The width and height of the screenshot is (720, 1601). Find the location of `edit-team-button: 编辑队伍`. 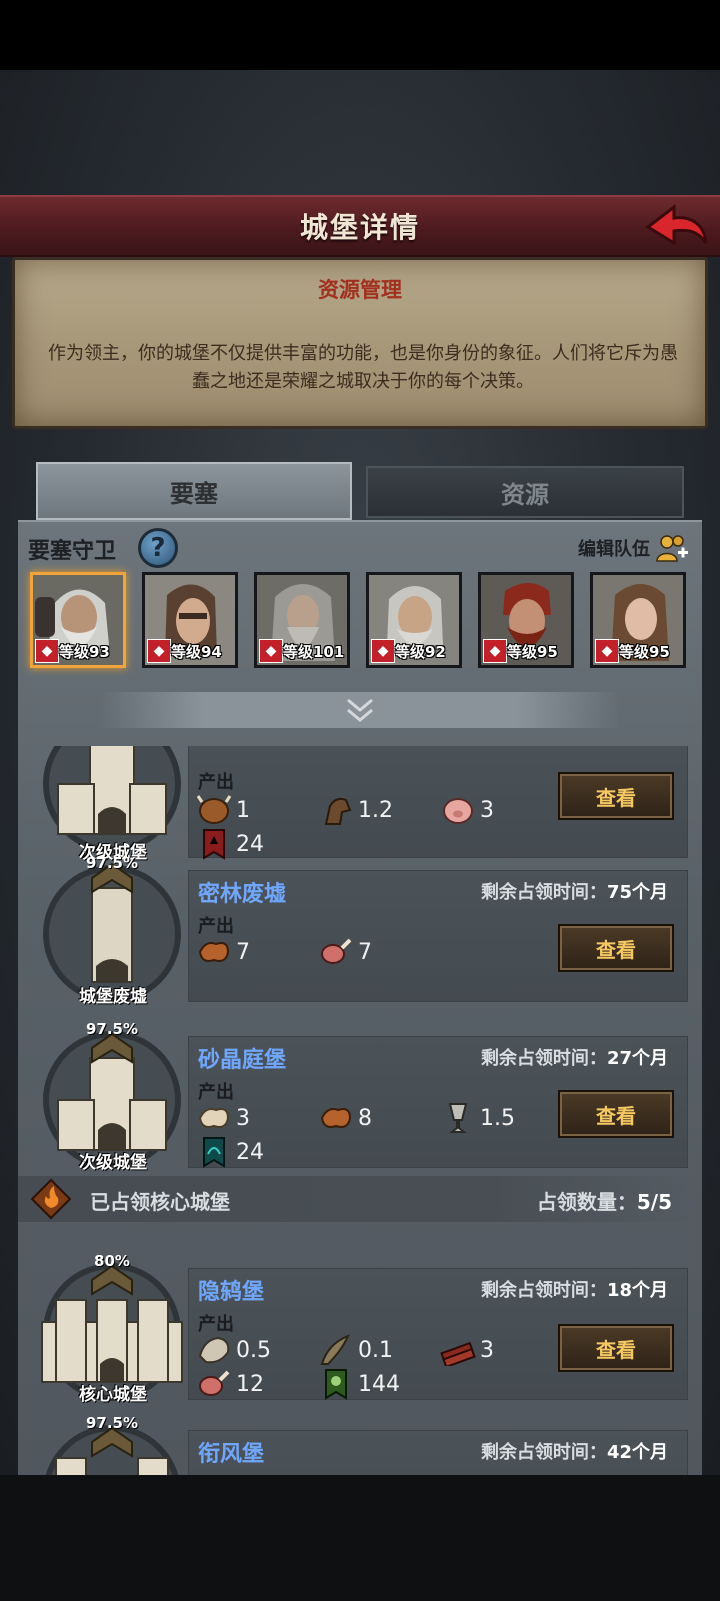

edit-team-button: 编辑队伍 is located at coordinates (633, 548).